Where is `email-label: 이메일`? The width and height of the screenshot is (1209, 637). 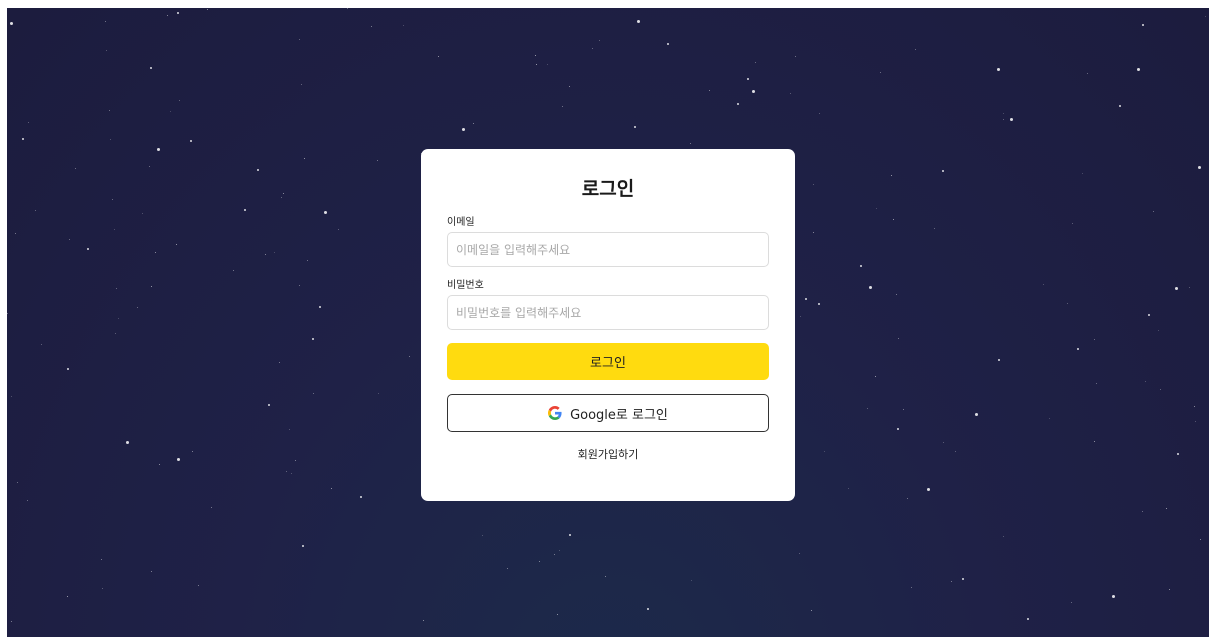 email-label: 이메일 is located at coordinates (461, 222).